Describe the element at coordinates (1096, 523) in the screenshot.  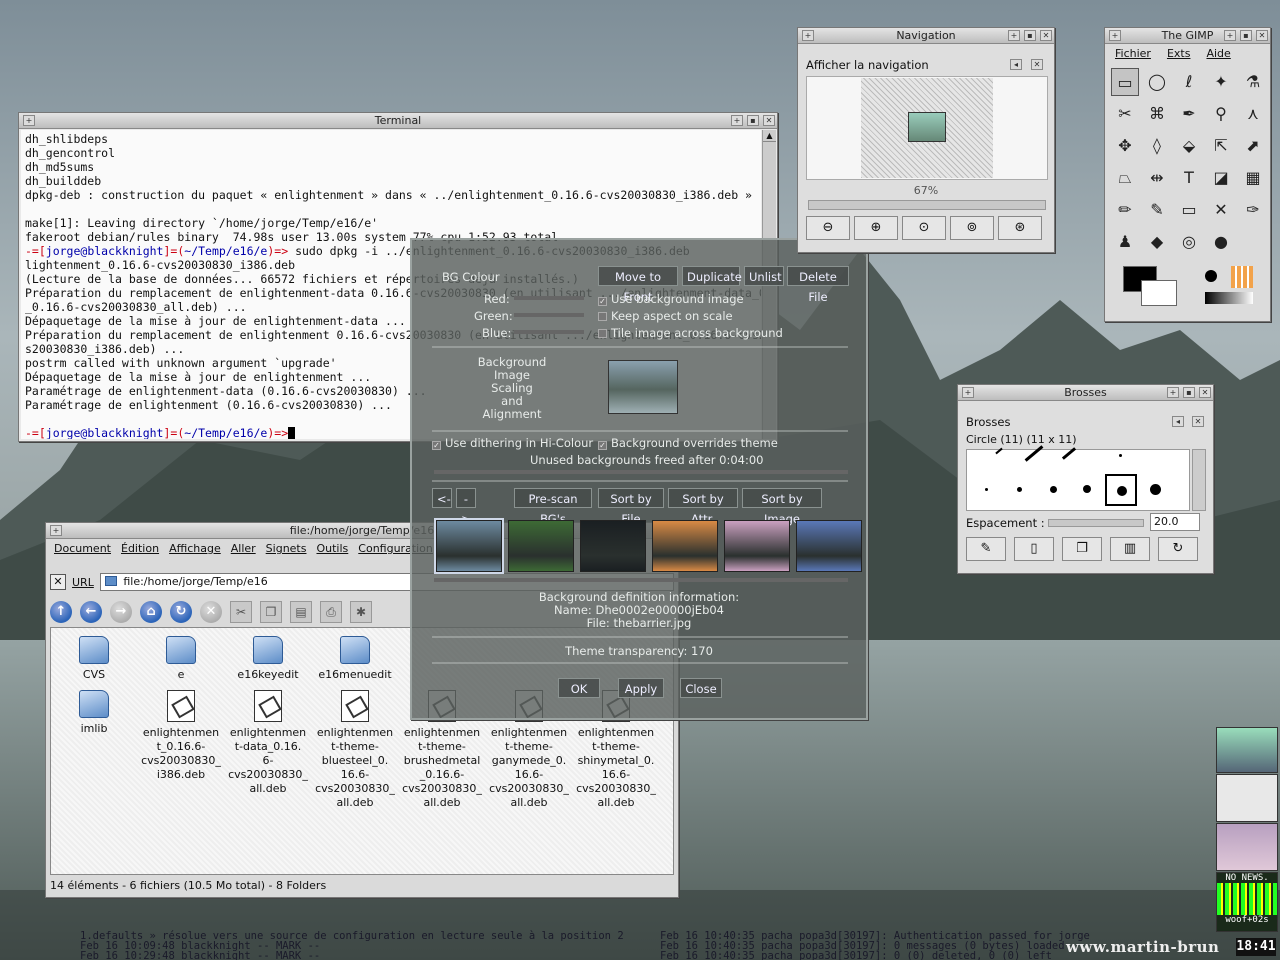
I see `spacing-slider` at that location.